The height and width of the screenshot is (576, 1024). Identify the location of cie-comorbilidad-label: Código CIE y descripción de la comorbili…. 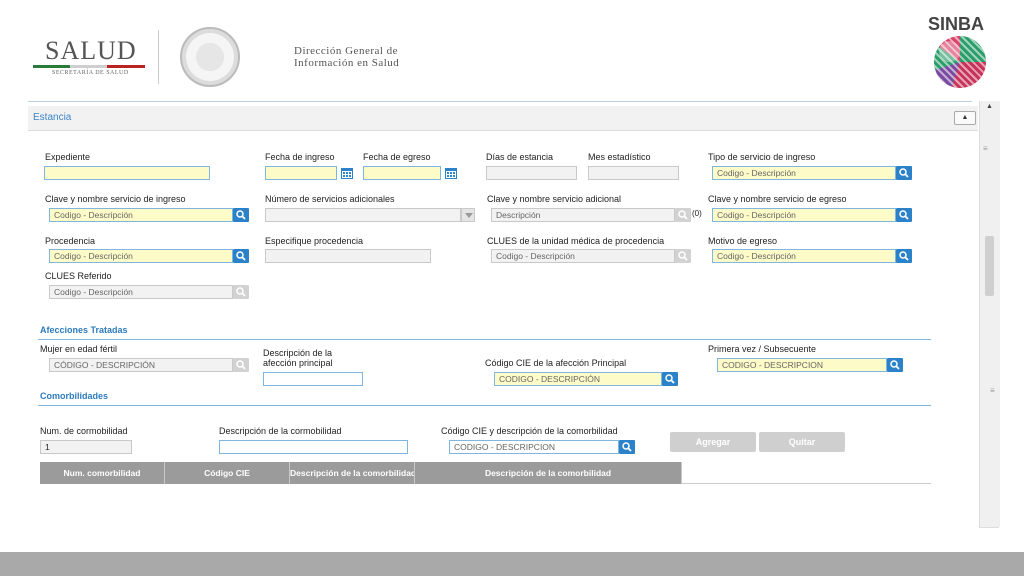
(529, 431).